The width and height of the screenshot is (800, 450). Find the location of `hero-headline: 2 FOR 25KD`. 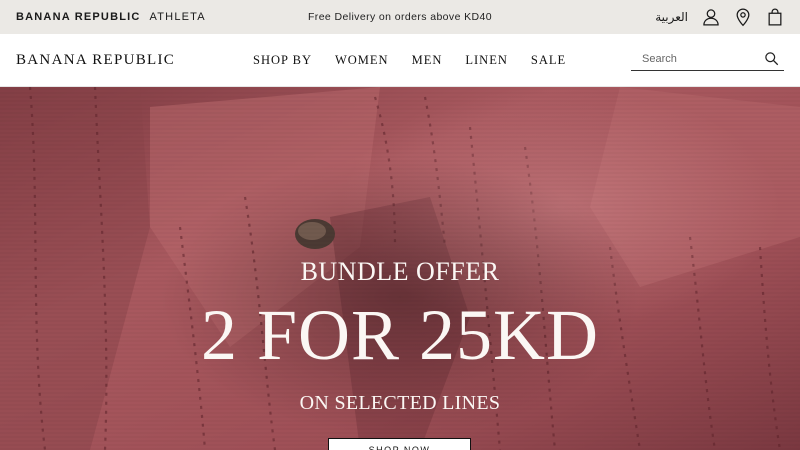

hero-headline: 2 FOR 25KD is located at coordinates (400, 335).